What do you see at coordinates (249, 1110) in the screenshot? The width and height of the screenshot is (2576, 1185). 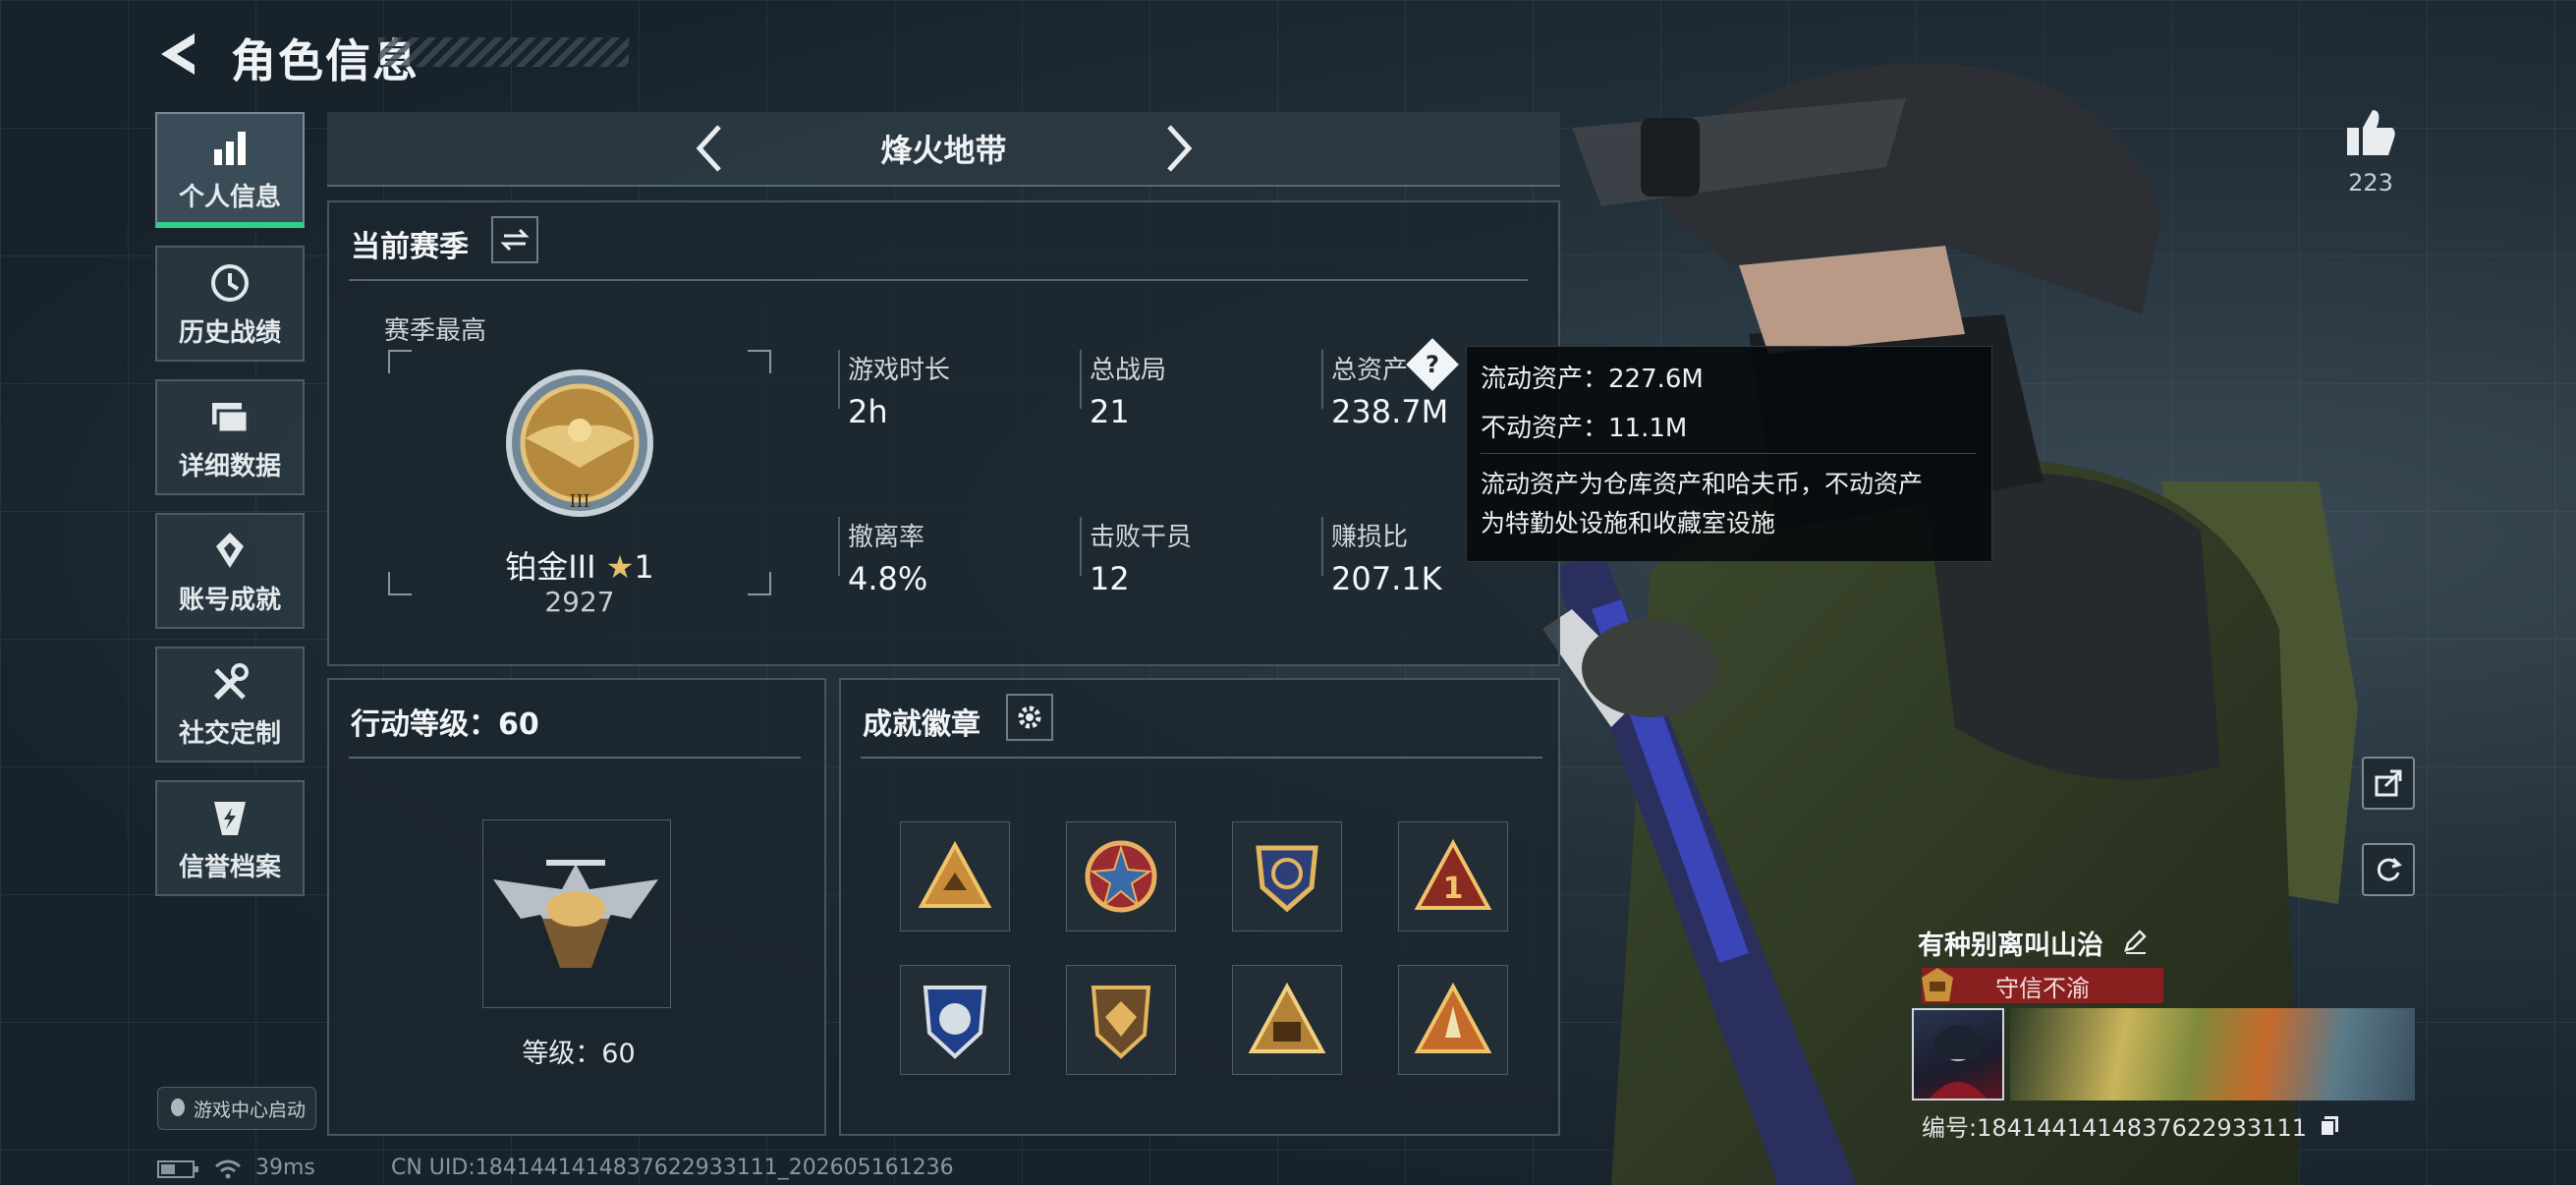 I see `launch-badge-label: 游戏中心启动` at bounding box center [249, 1110].